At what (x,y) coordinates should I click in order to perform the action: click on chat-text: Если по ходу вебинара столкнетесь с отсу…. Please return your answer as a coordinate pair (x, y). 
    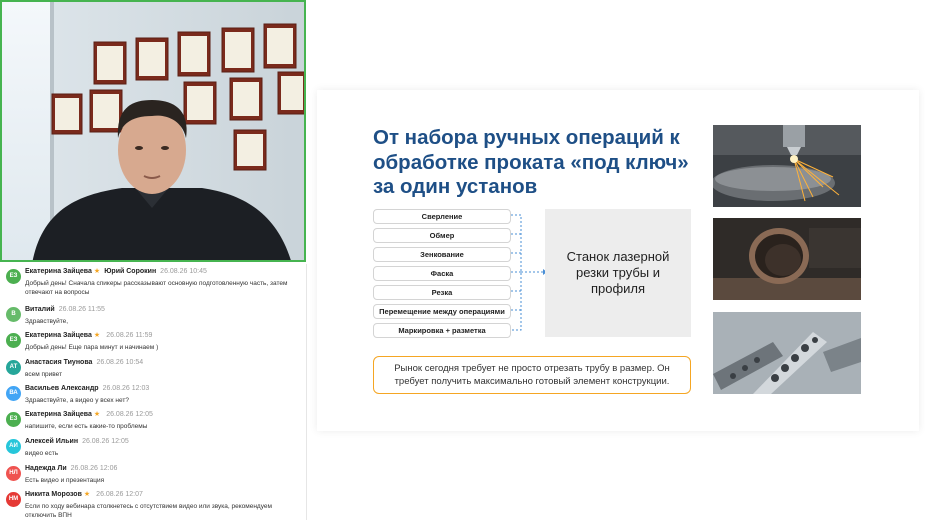
    Looking at the image, I should click on (148, 511).